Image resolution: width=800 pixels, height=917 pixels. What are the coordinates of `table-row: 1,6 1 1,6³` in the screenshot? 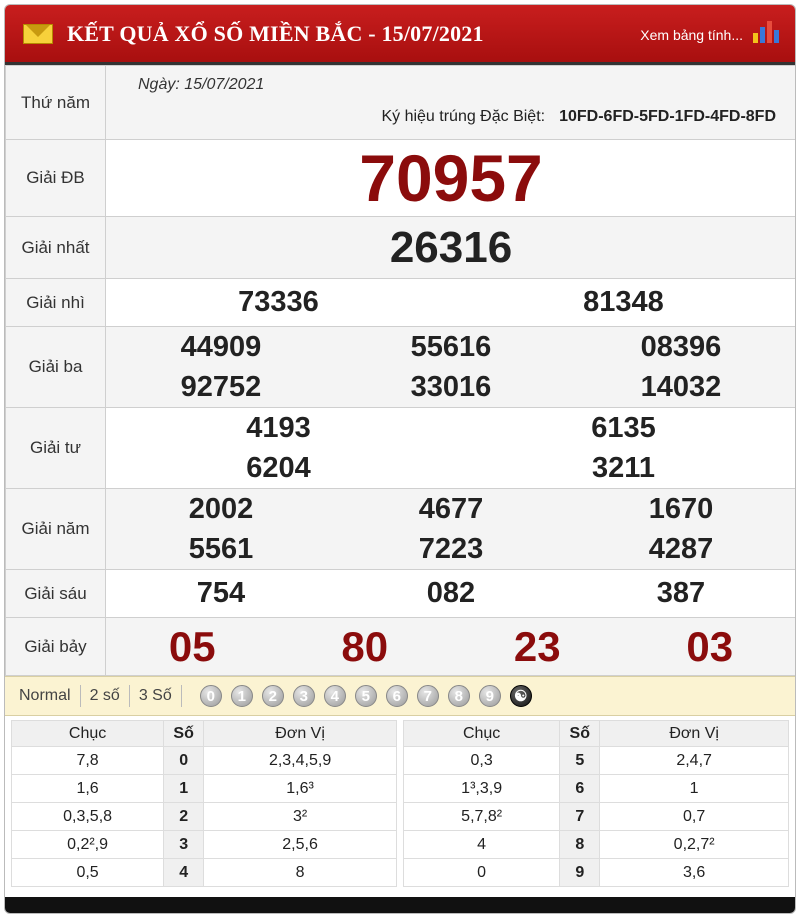 It's located at (203, 788).